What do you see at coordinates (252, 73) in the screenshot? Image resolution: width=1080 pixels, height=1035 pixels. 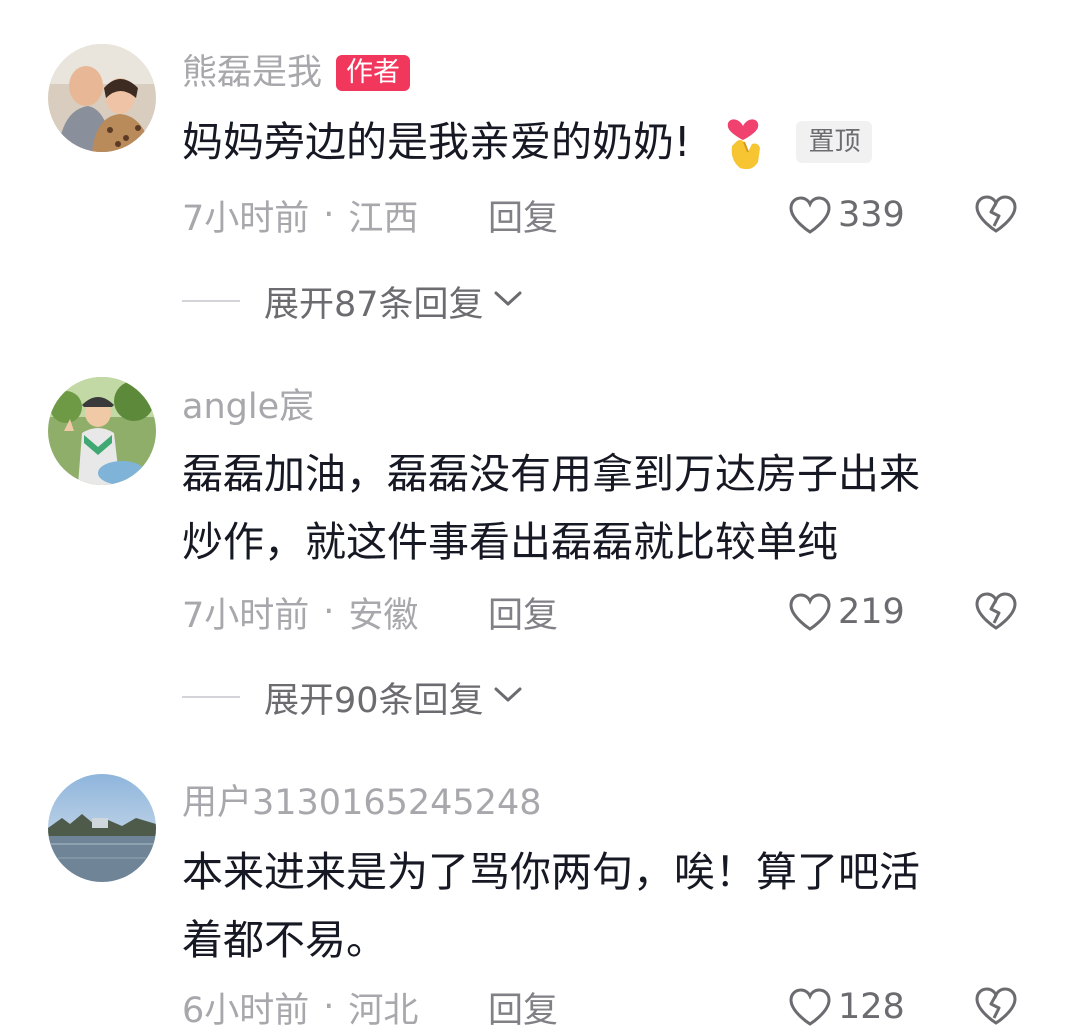 I see `username: 熊磊是我` at bounding box center [252, 73].